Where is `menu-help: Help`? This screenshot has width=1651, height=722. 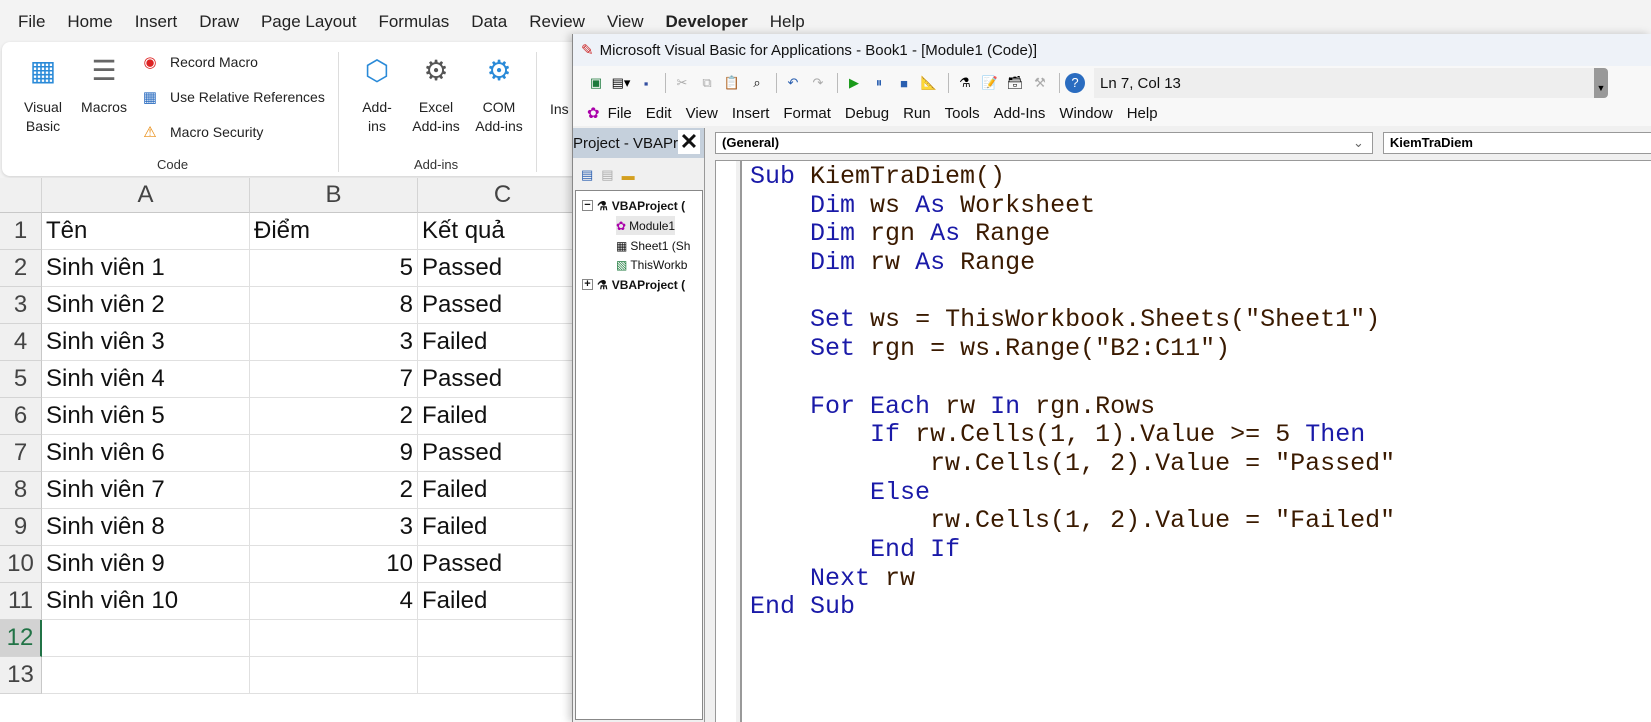 menu-help: Help is located at coordinates (1142, 113).